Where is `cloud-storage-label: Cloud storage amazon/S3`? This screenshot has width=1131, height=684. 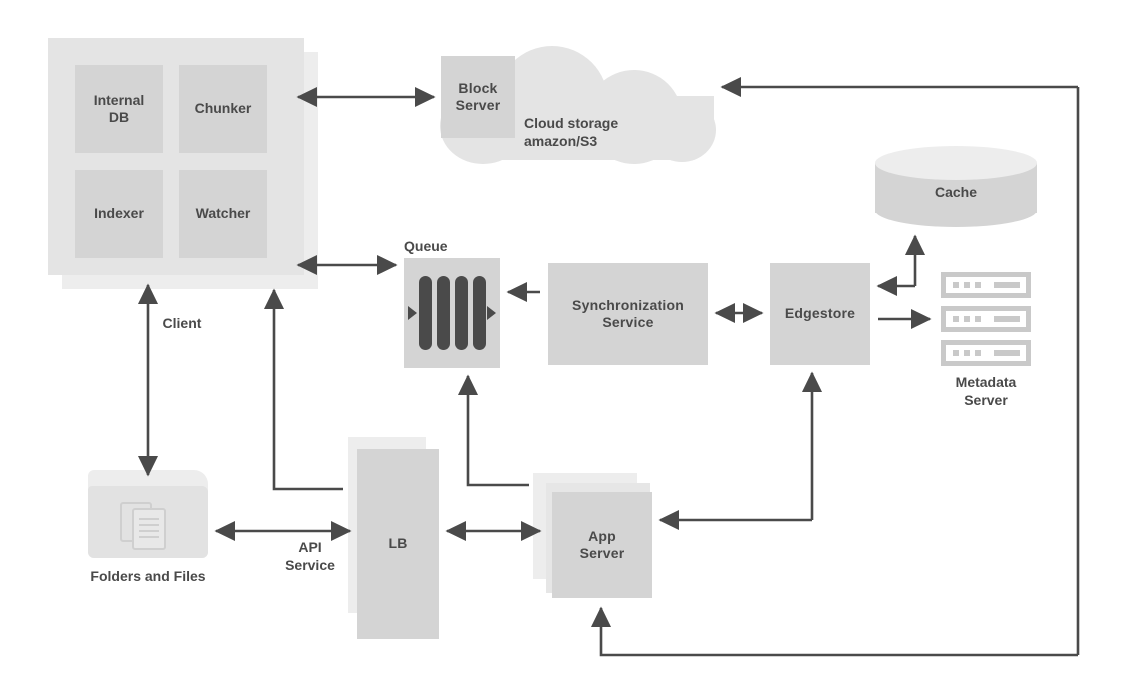 cloud-storage-label: Cloud storage amazon/S3 is located at coordinates (571, 132).